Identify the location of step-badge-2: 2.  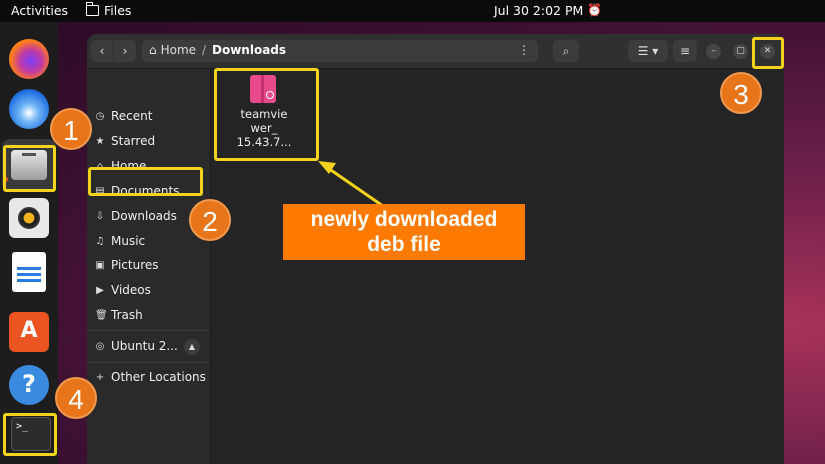
(210, 220).